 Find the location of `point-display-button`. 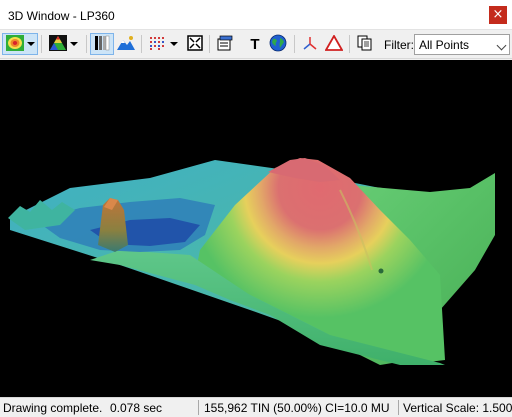

point-display-button is located at coordinates (163, 44).